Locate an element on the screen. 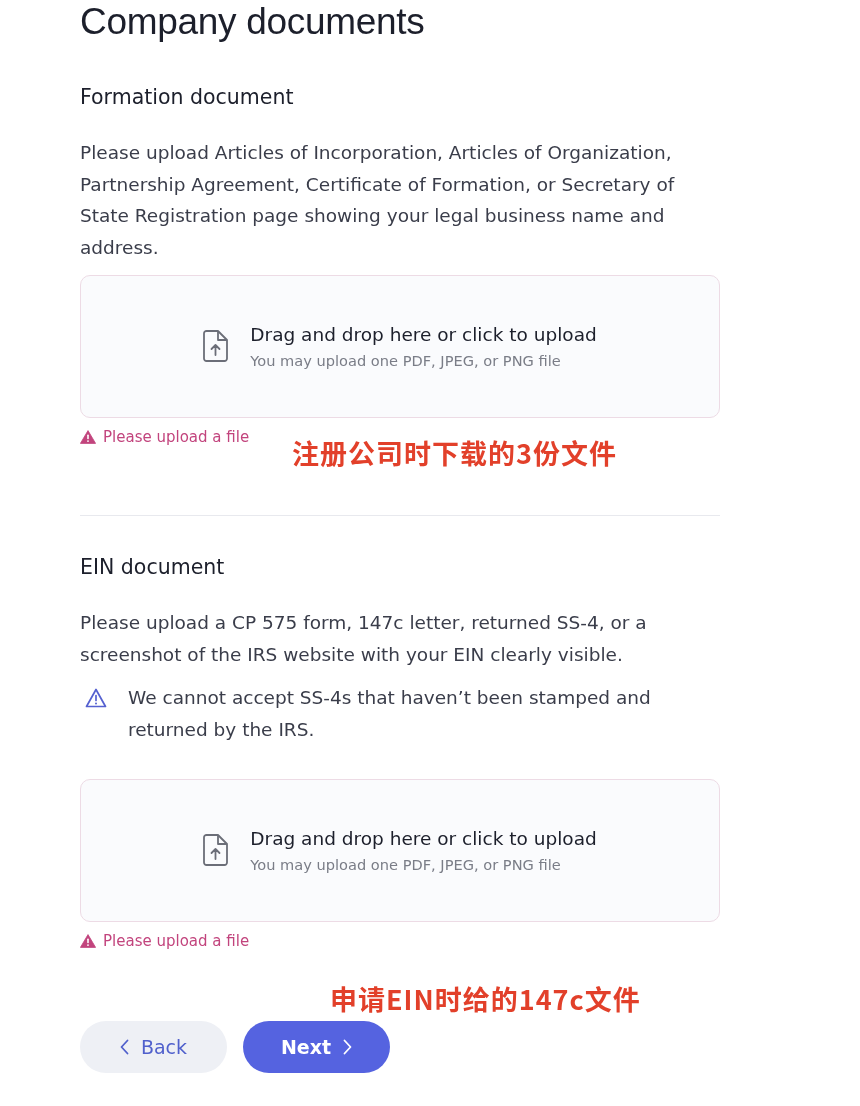 This screenshot has width=860, height=1106. back-button: Back is located at coordinates (153, 1047).